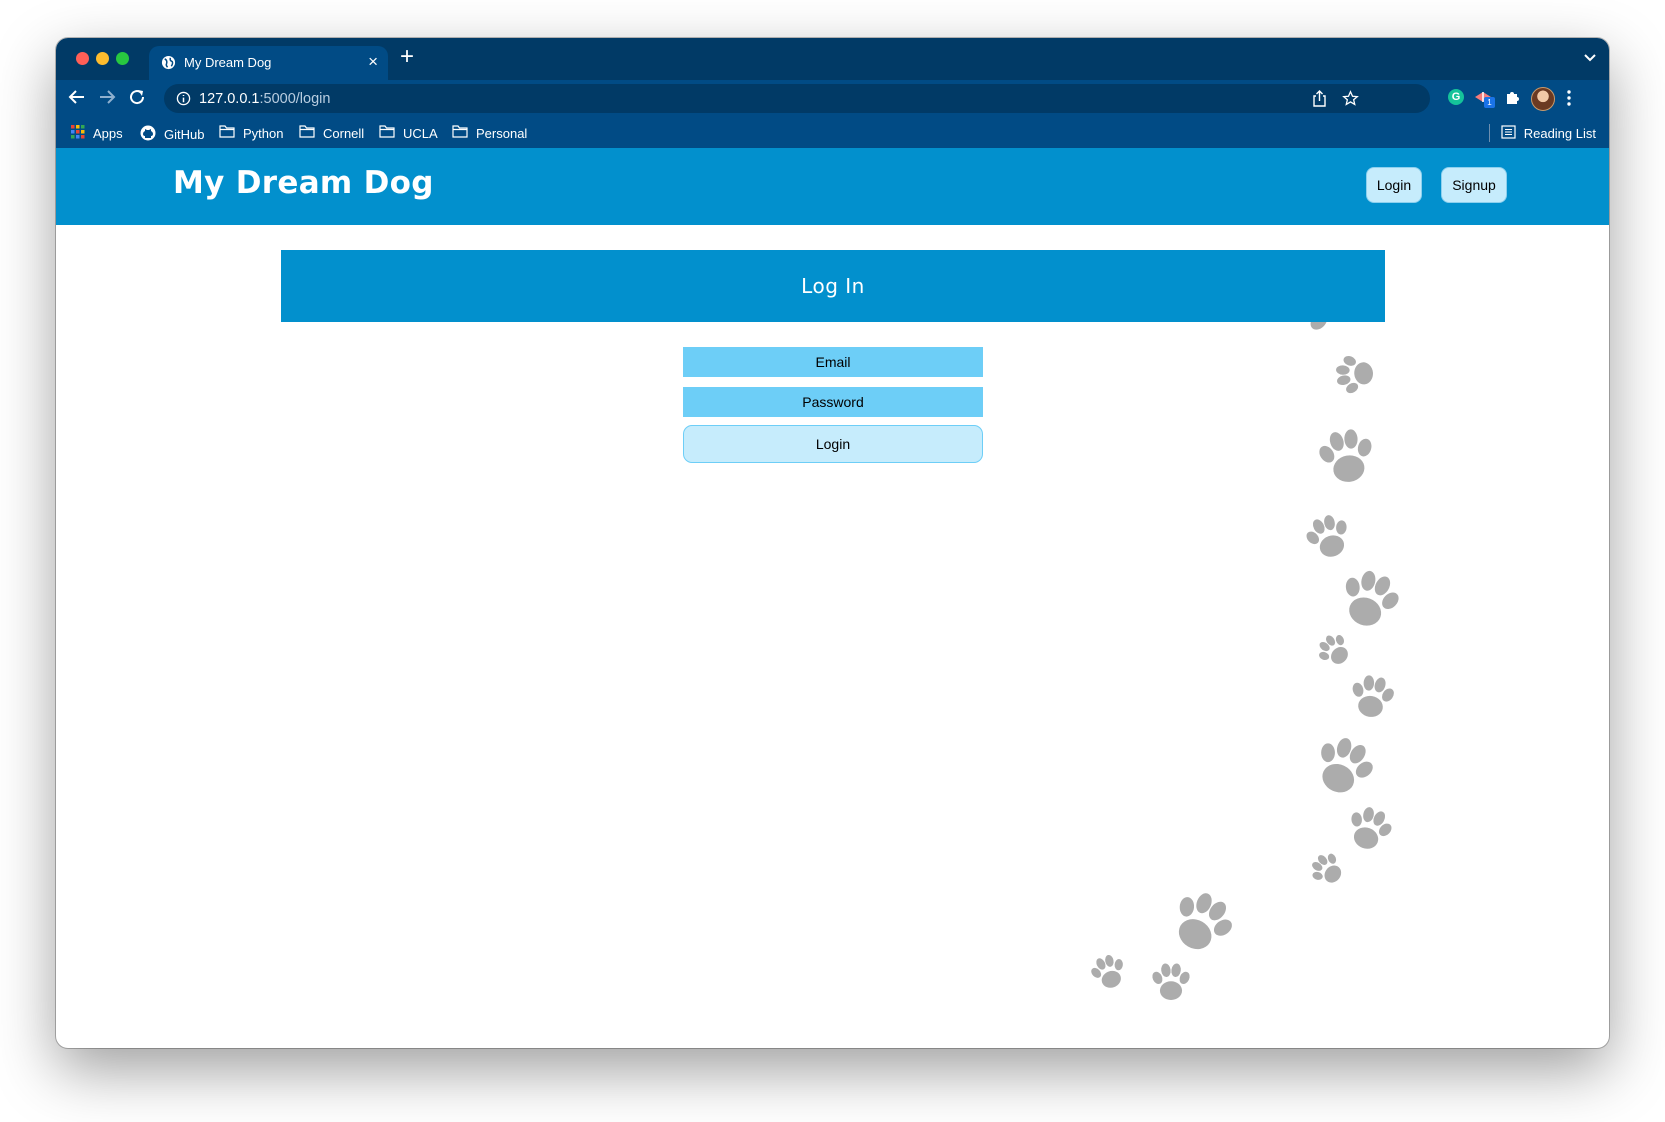 The width and height of the screenshot is (1665, 1122). What do you see at coordinates (137, 99) in the screenshot?
I see `reload-icon` at bounding box center [137, 99].